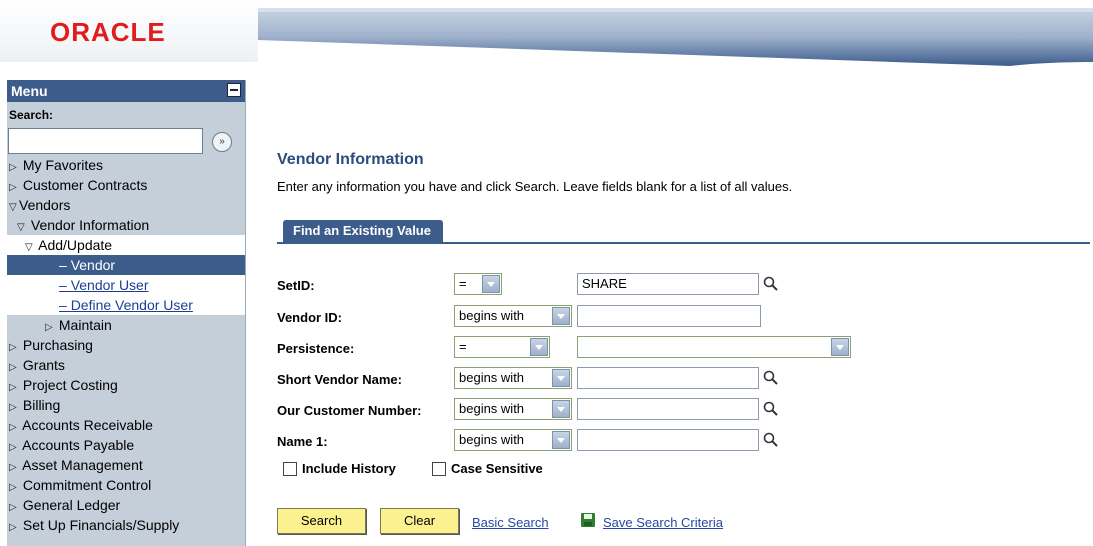 The width and height of the screenshot is (1093, 546). I want to click on our-customer-number-operator-select: begins with, so click(513, 409).